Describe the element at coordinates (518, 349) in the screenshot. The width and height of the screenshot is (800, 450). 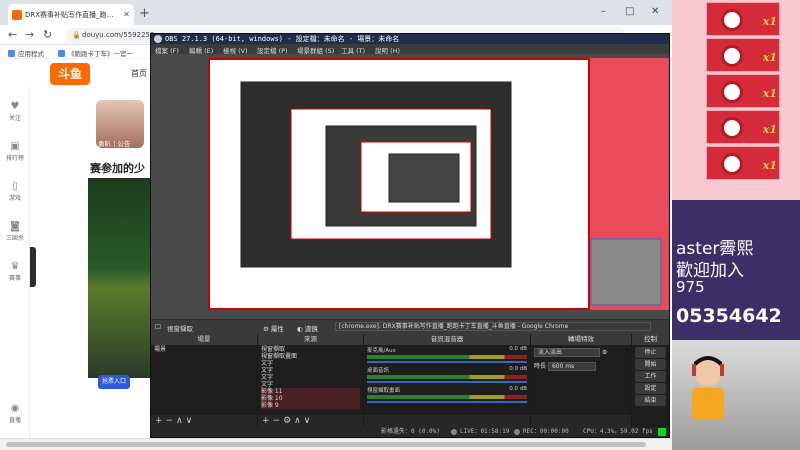
I see `mixer-channel-db: 0.0 dB` at that location.